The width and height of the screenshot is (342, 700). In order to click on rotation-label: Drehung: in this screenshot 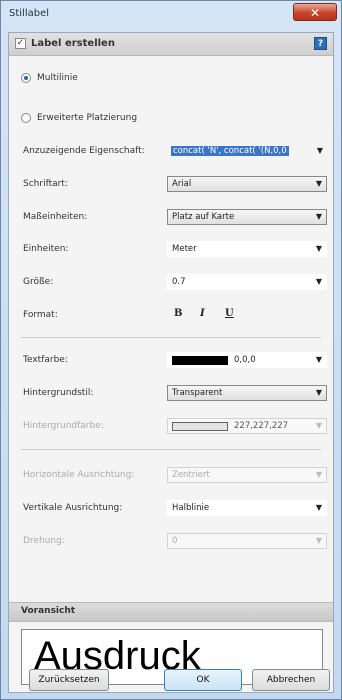, I will do `click(44, 541)`.